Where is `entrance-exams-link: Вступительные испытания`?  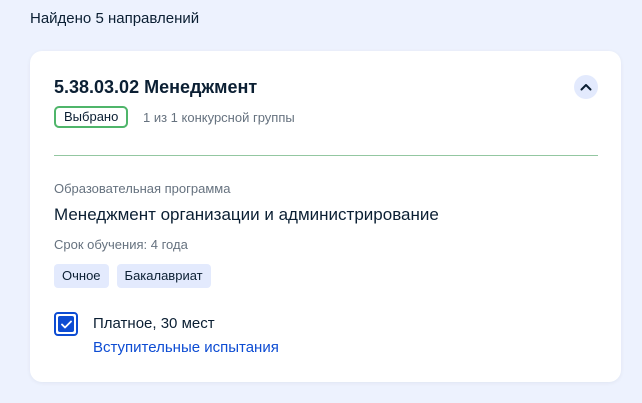
entrance-exams-link: Вступительные испытания is located at coordinates (186, 348).